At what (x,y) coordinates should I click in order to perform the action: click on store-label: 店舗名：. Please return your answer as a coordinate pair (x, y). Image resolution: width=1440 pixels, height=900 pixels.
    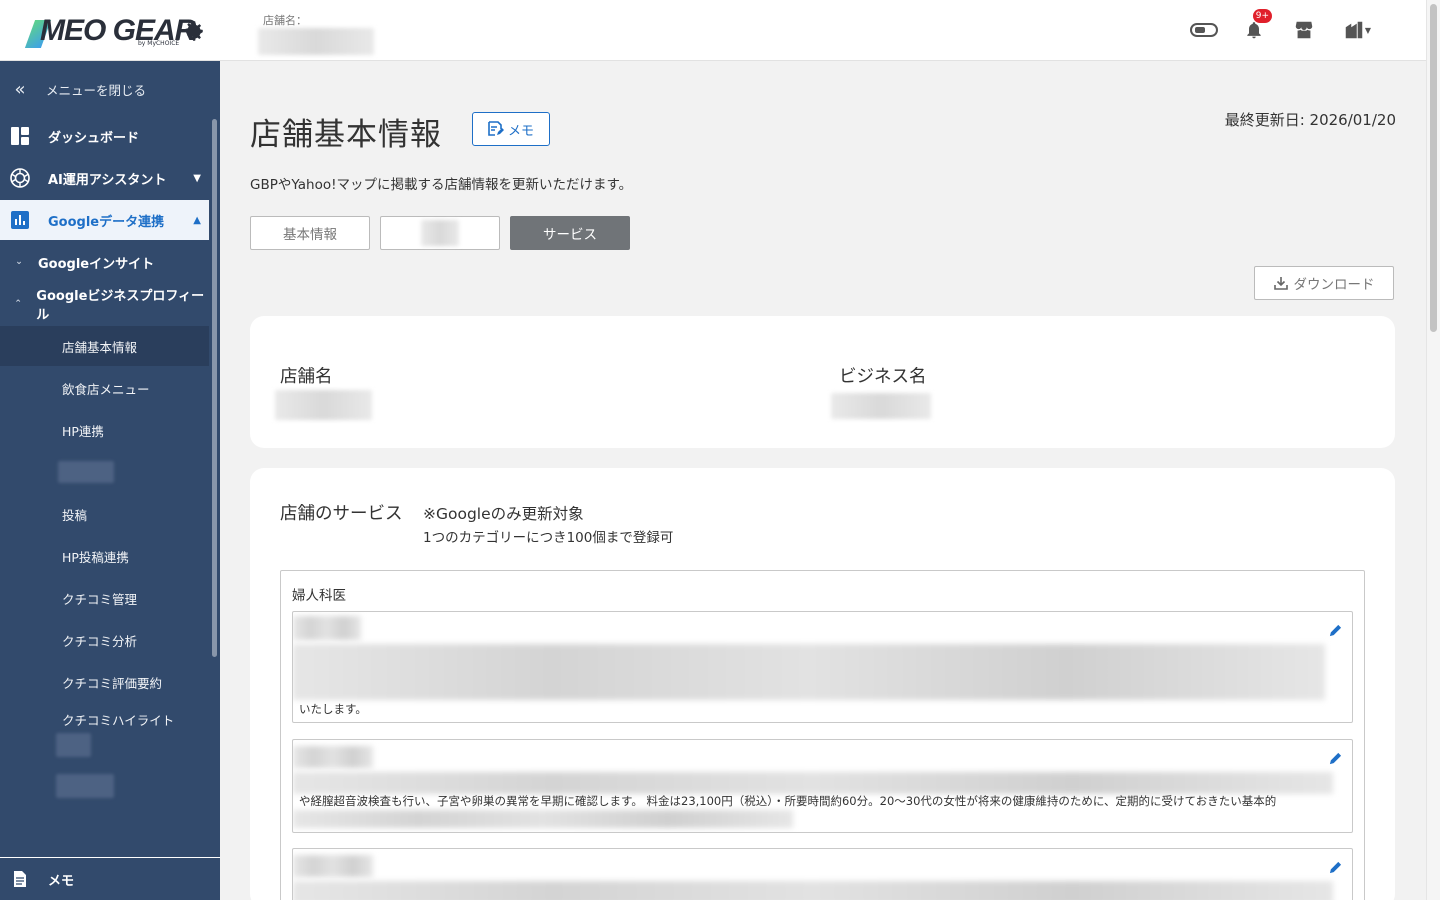
    Looking at the image, I should click on (285, 20).